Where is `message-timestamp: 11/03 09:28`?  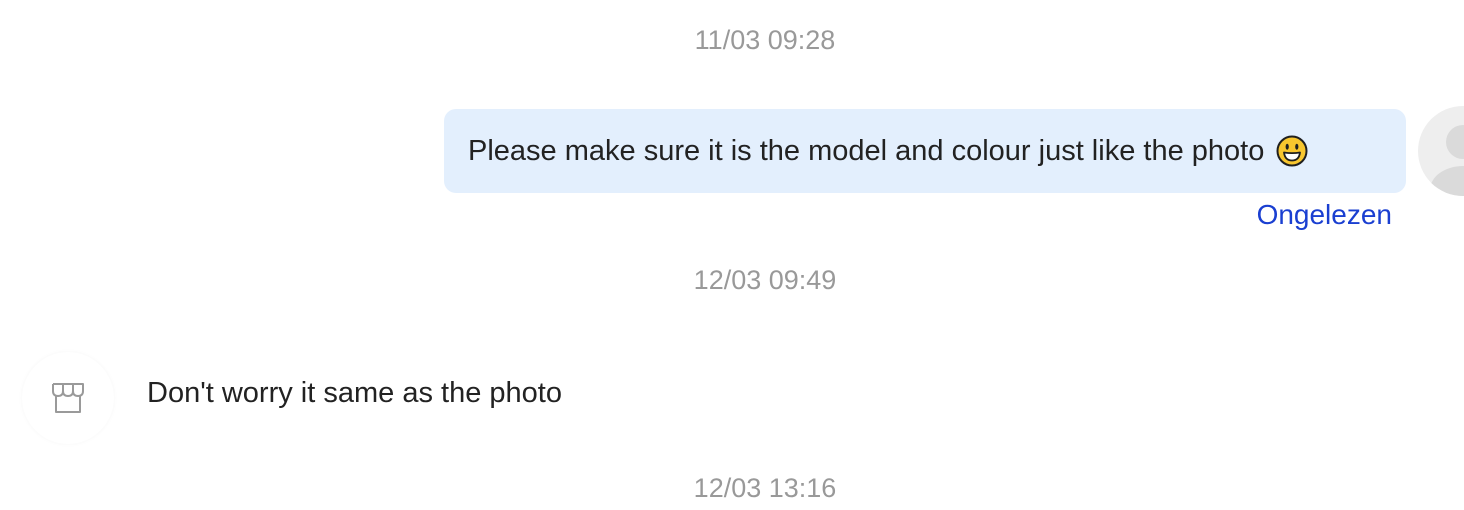 message-timestamp: 11/03 09:28 is located at coordinates (765, 40).